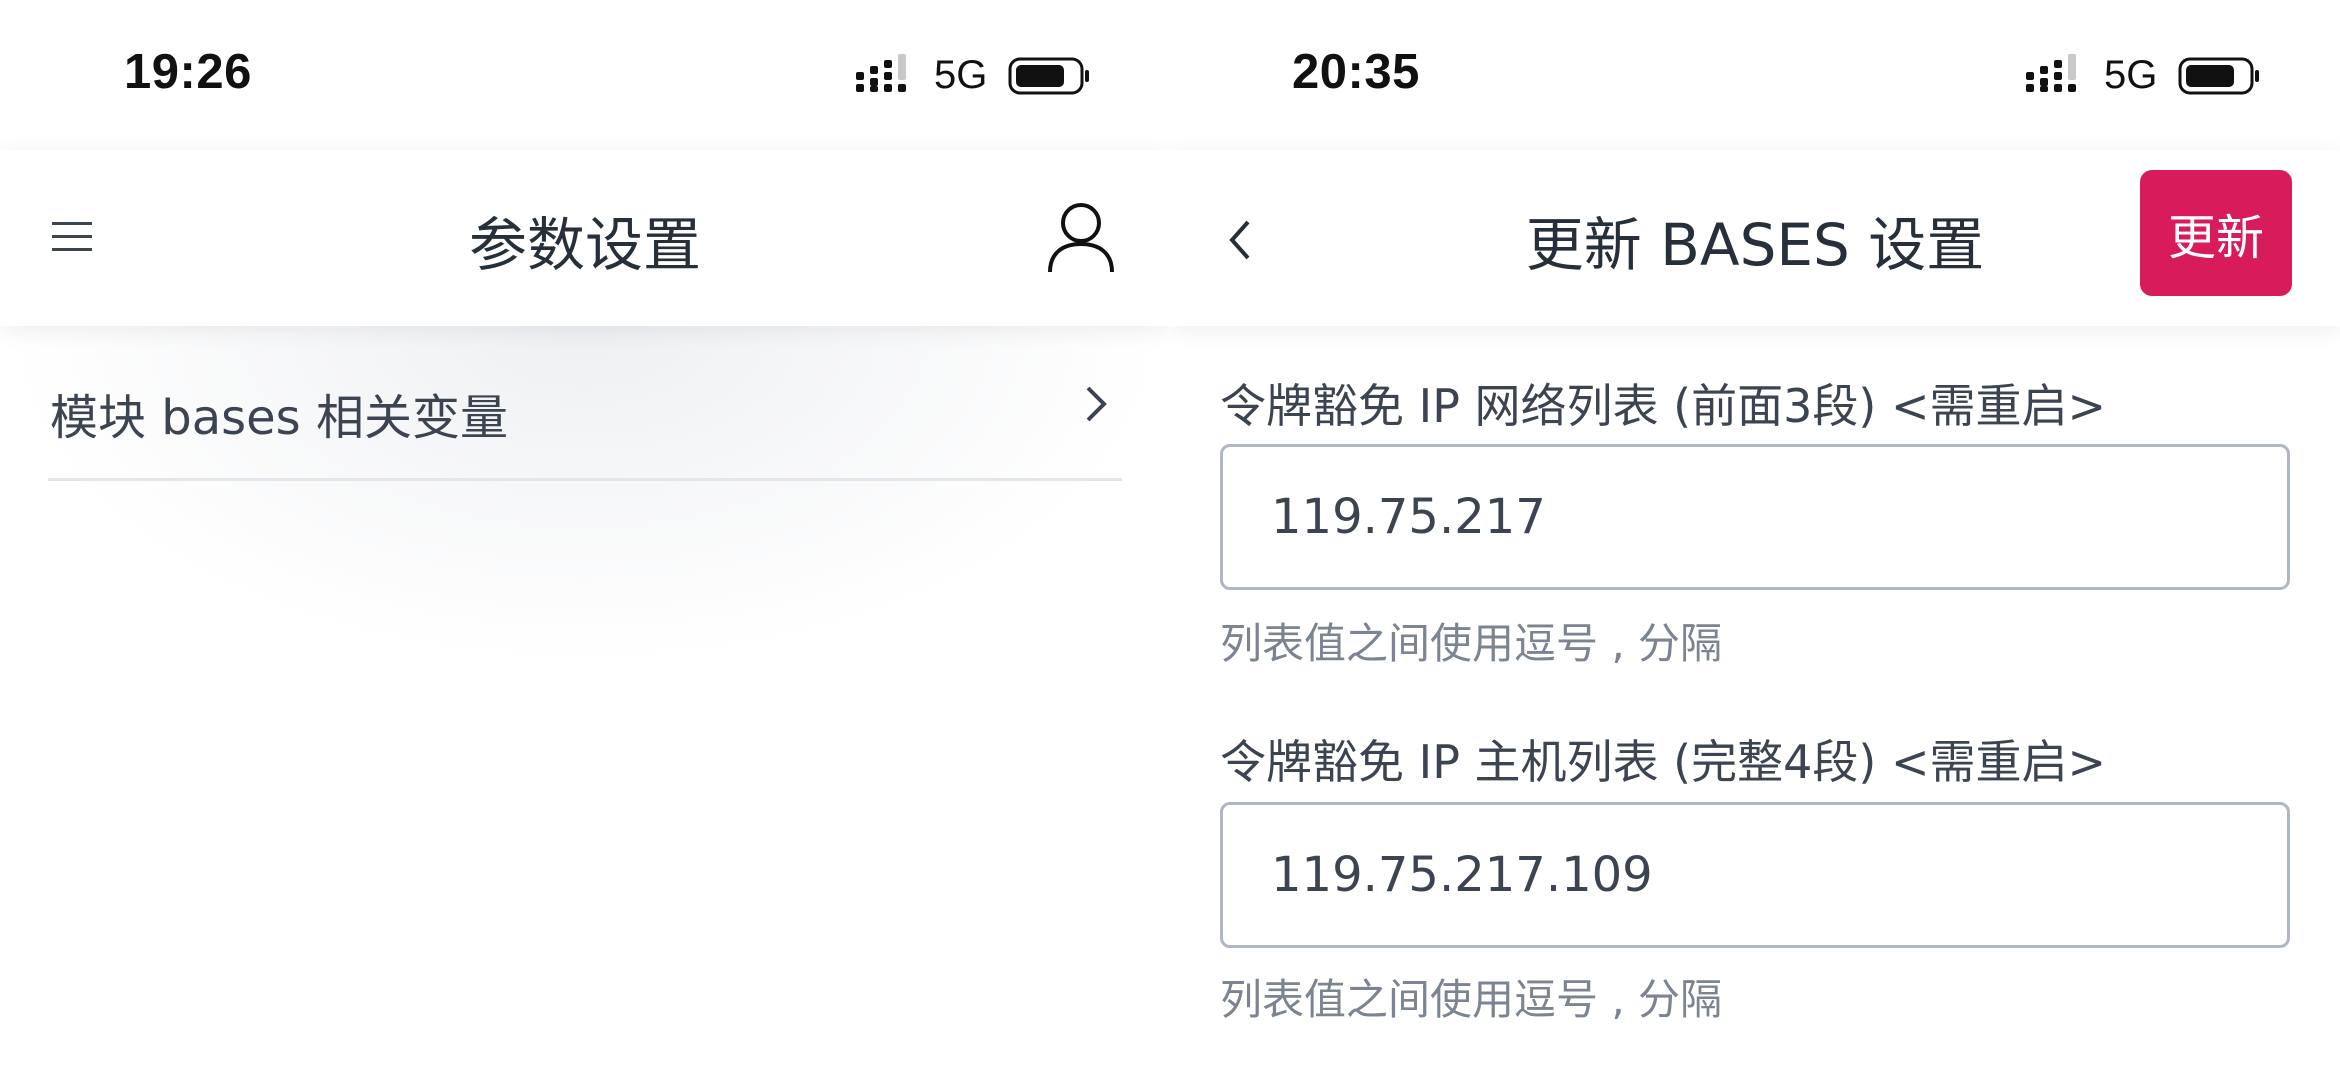  What do you see at coordinates (1356, 72) in the screenshot?
I see `status-time: 20:35` at bounding box center [1356, 72].